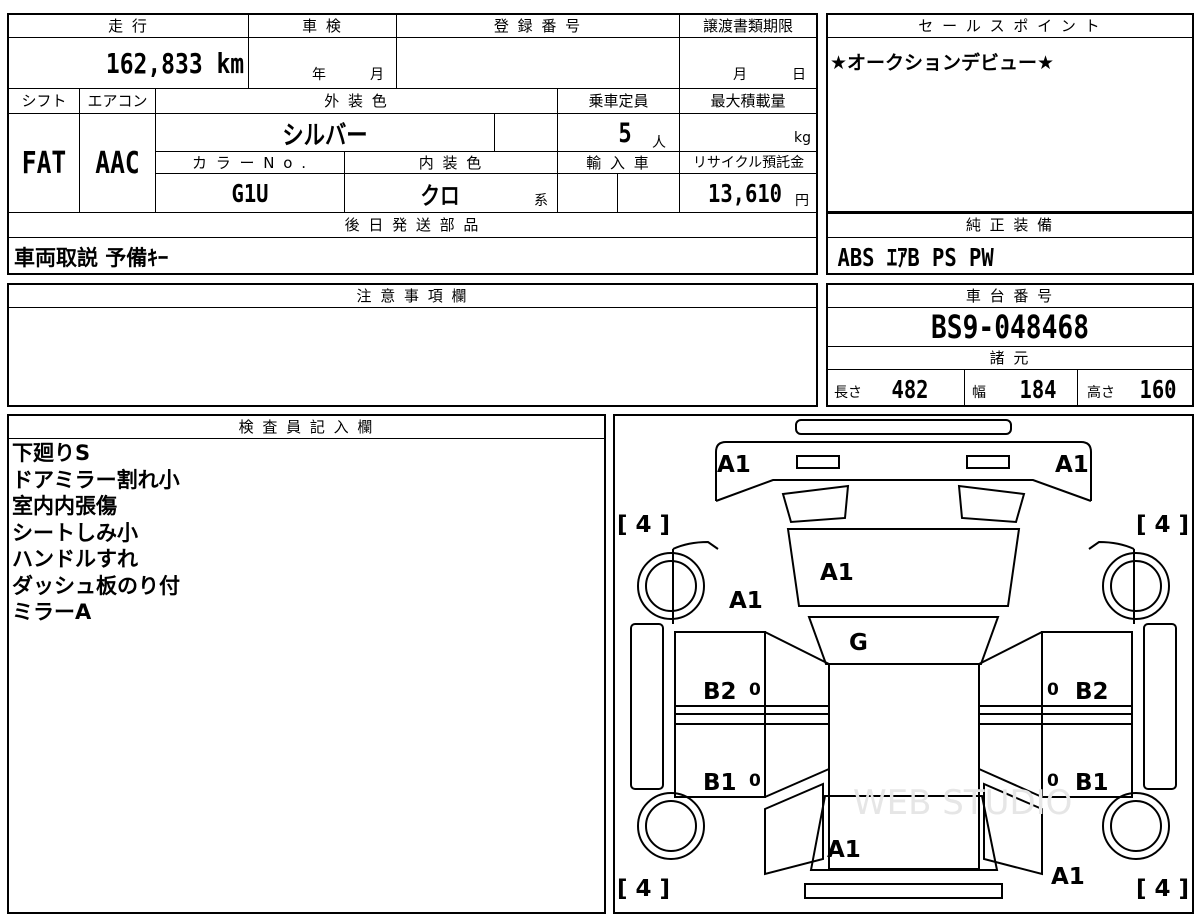 The height and width of the screenshot is (914, 1200). I want to click on sales-point-box, so click(1010, 113).